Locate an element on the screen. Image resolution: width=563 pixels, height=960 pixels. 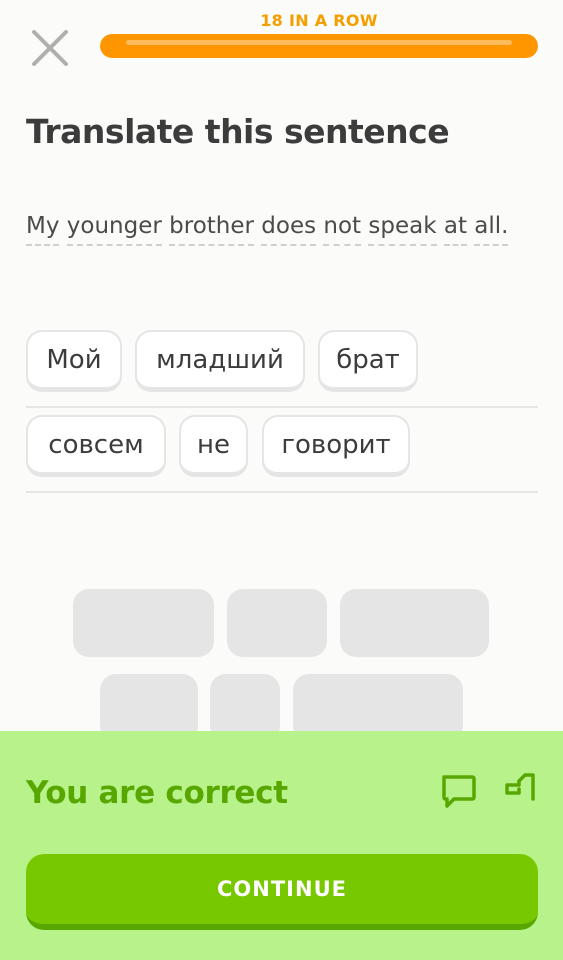
sentence-word: brother is located at coordinates (211, 227).